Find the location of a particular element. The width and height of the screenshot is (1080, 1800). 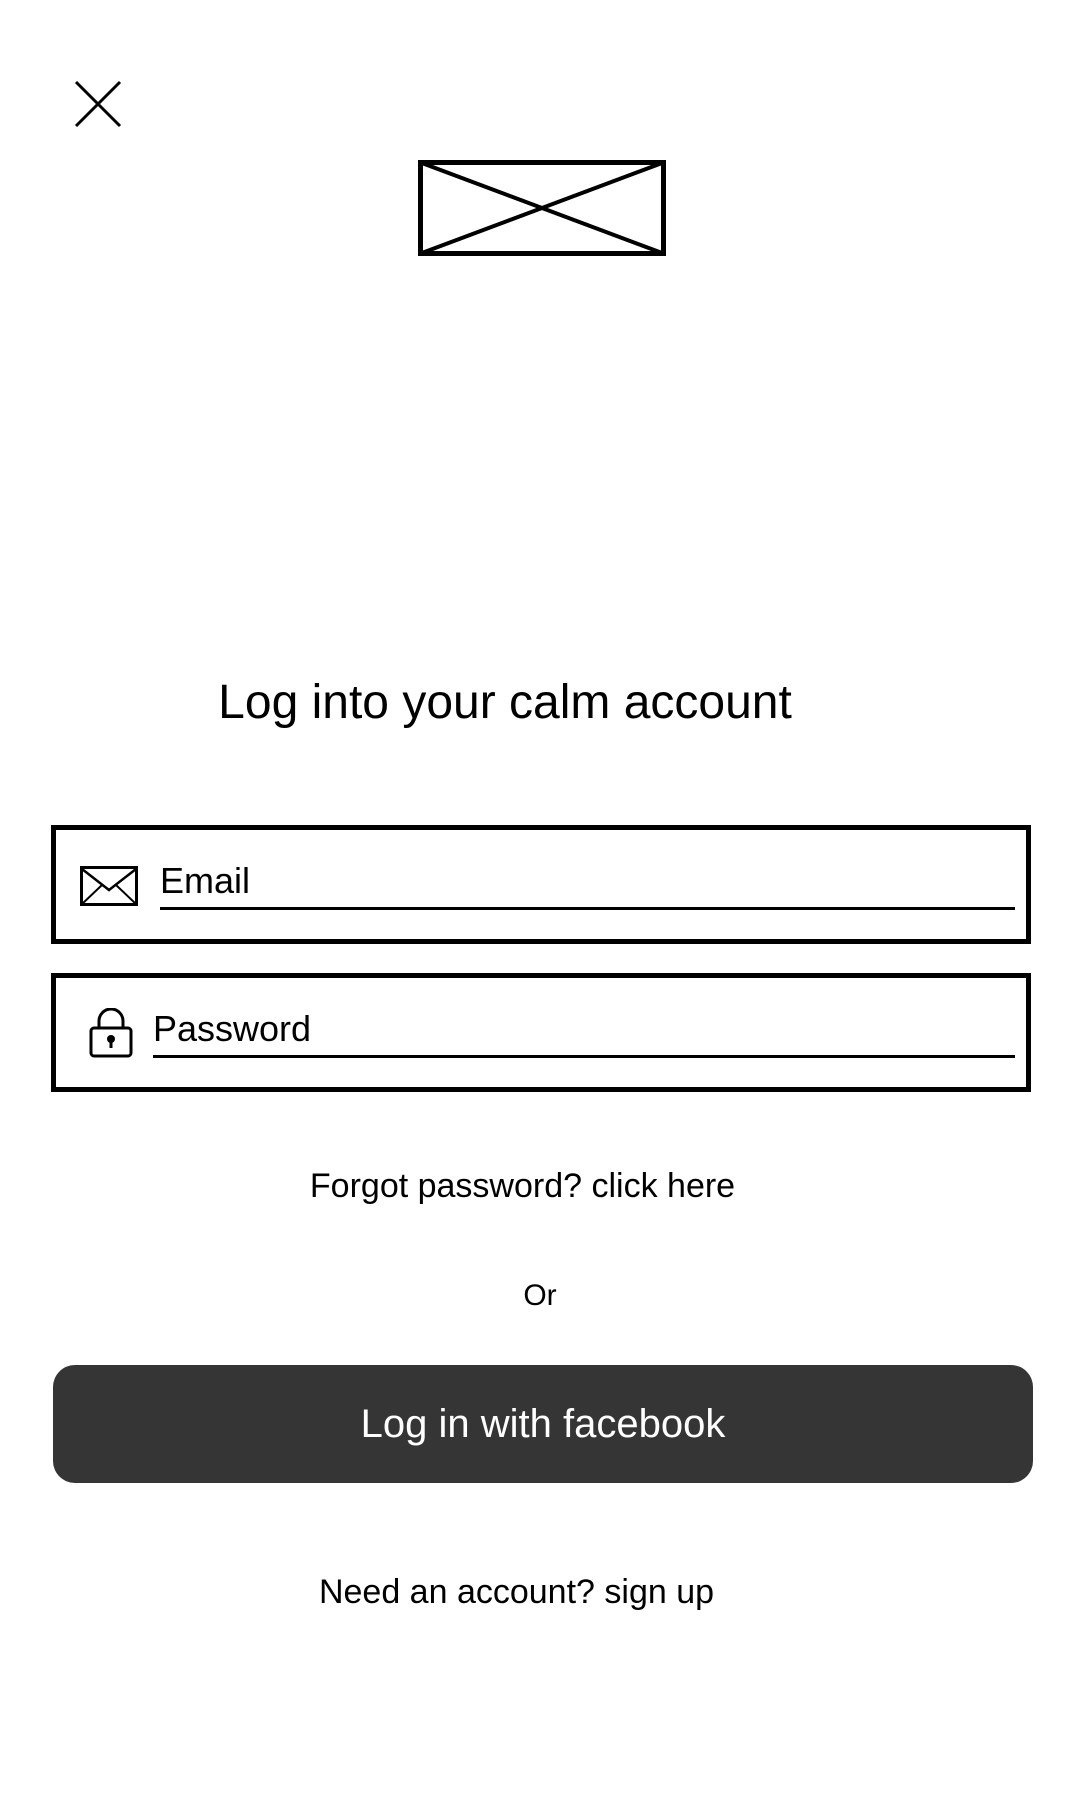

facebook-login-button: Log in with facebook is located at coordinates (543, 1424).